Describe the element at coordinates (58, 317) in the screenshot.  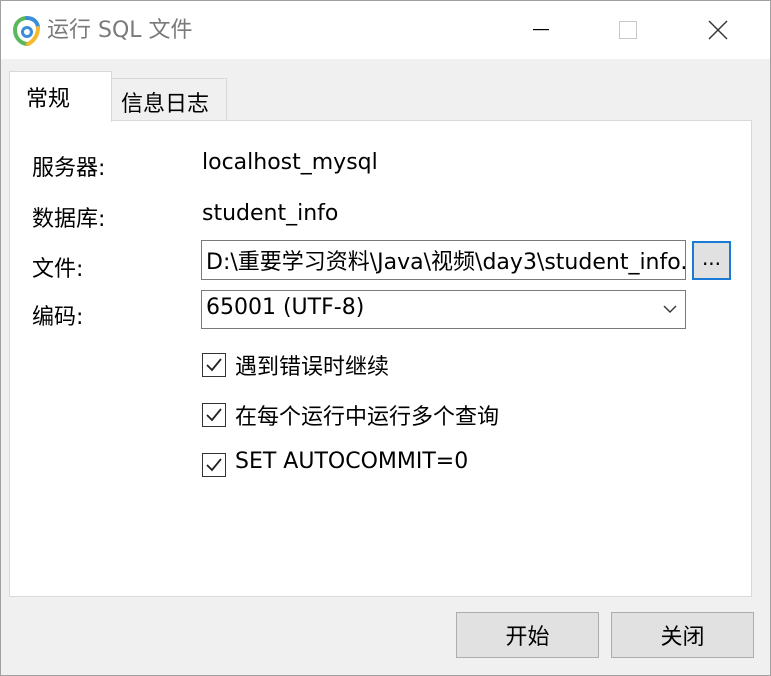
I see `encoding-label: 编码:` at that location.